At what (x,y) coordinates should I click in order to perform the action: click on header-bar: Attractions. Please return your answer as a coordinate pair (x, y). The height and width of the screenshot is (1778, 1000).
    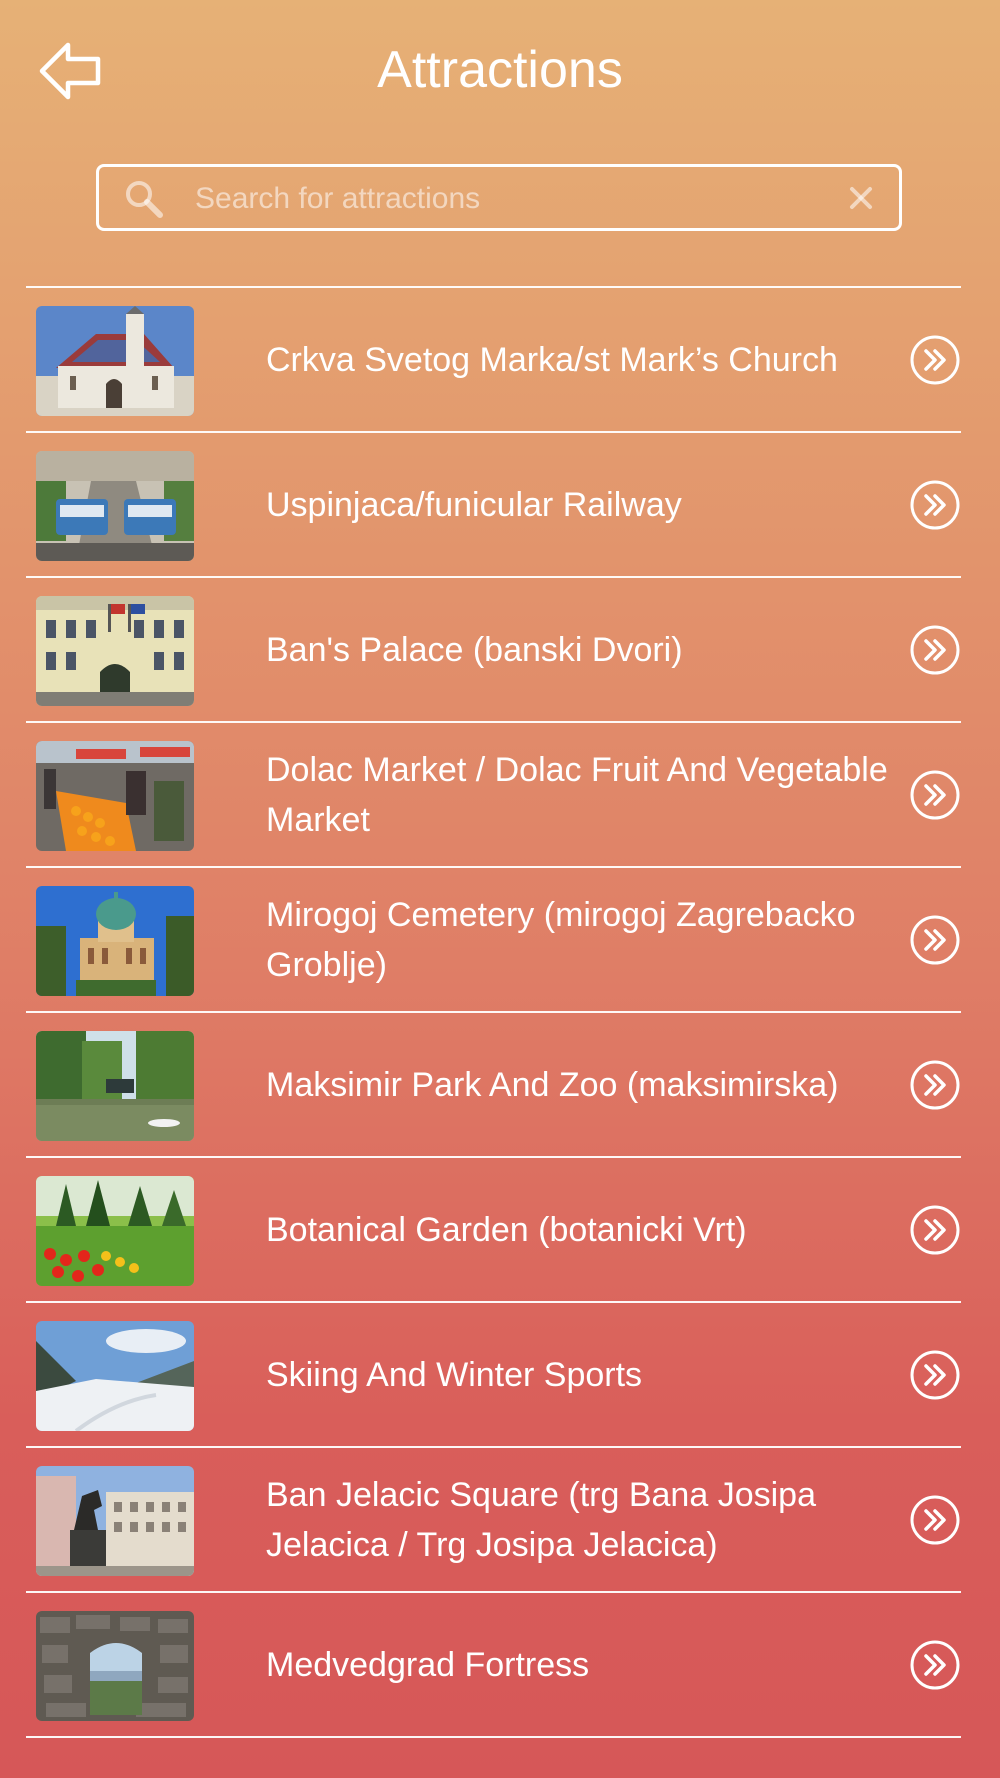
    Looking at the image, I should click on (500, 70).